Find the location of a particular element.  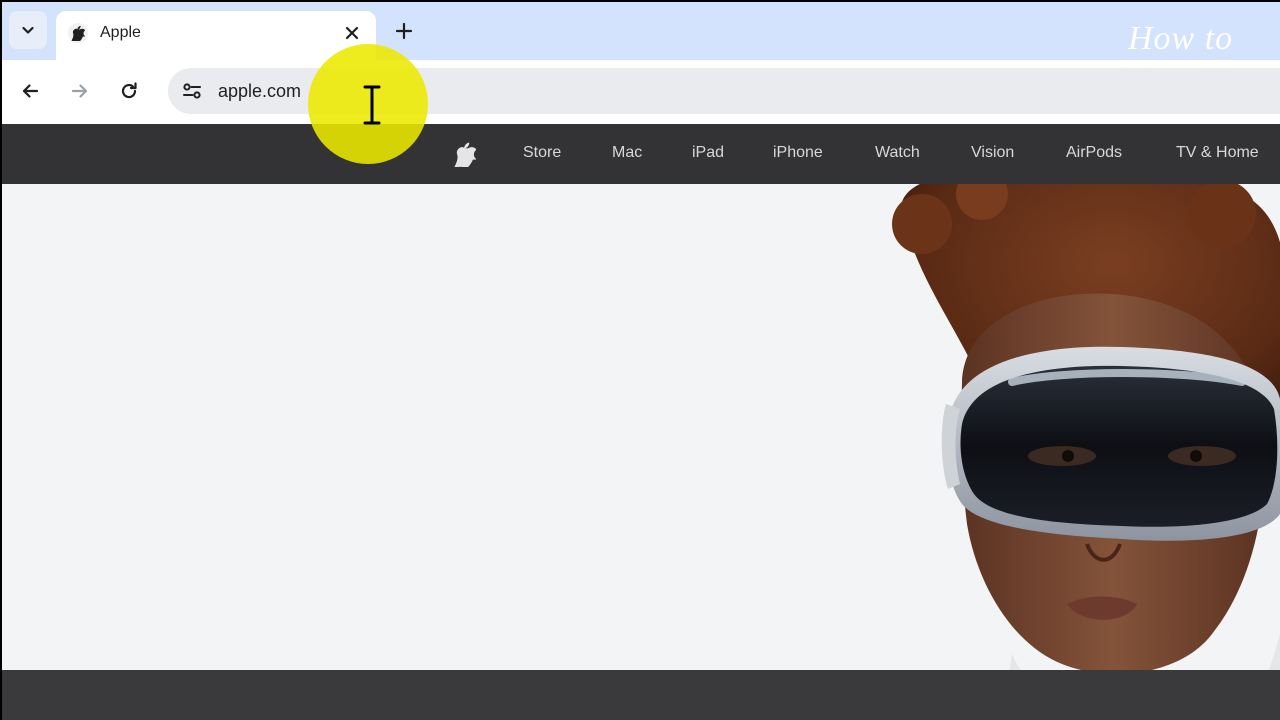

plus-icon is located at coordinates (404, 31).